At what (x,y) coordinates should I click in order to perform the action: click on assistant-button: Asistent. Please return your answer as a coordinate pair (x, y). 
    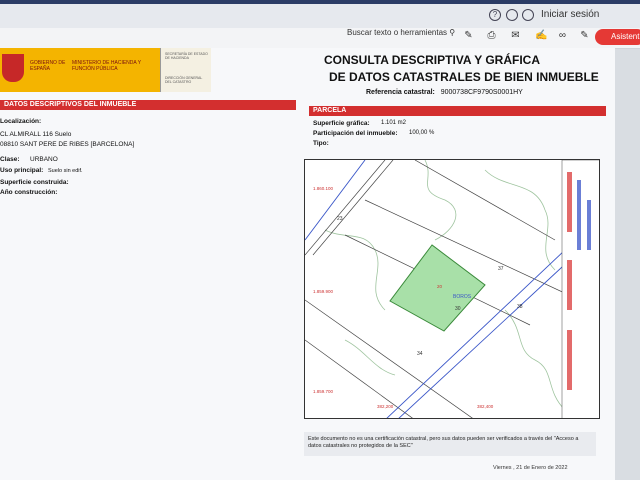
    Looking at the image, I should click on (617, 37).